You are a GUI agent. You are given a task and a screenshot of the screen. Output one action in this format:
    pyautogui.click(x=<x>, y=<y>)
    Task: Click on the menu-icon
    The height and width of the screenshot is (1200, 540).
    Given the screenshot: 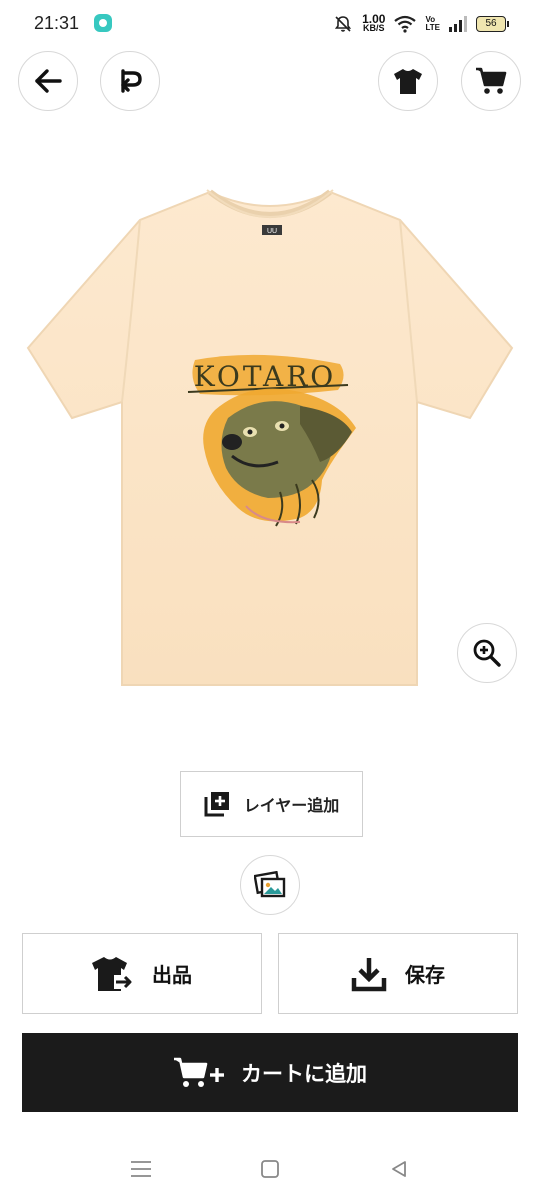 What is the action you would take?
    pyautogui.click(x=141, y=1169)
    